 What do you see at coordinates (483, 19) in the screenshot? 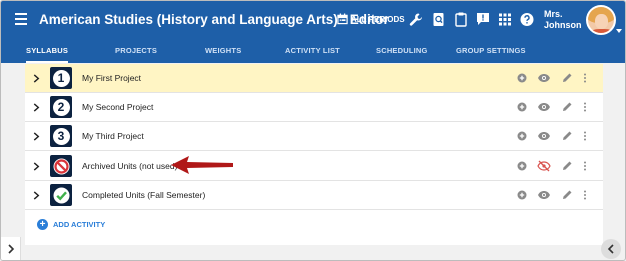
I see `announcement-icon` at bounding box center [483, 19].